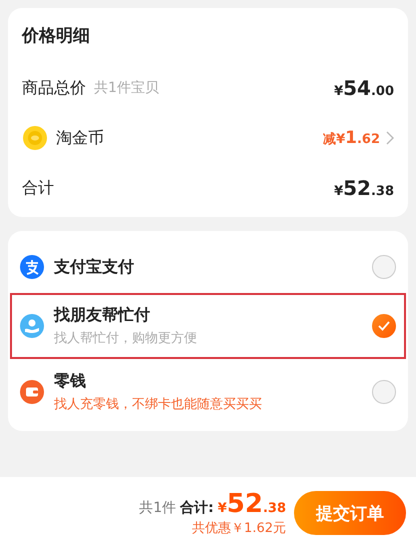  What do you see at coordinates (252, 504) in the screenshot?
I see `total-amount: ¥52.38` at bounding box center [252, 504].